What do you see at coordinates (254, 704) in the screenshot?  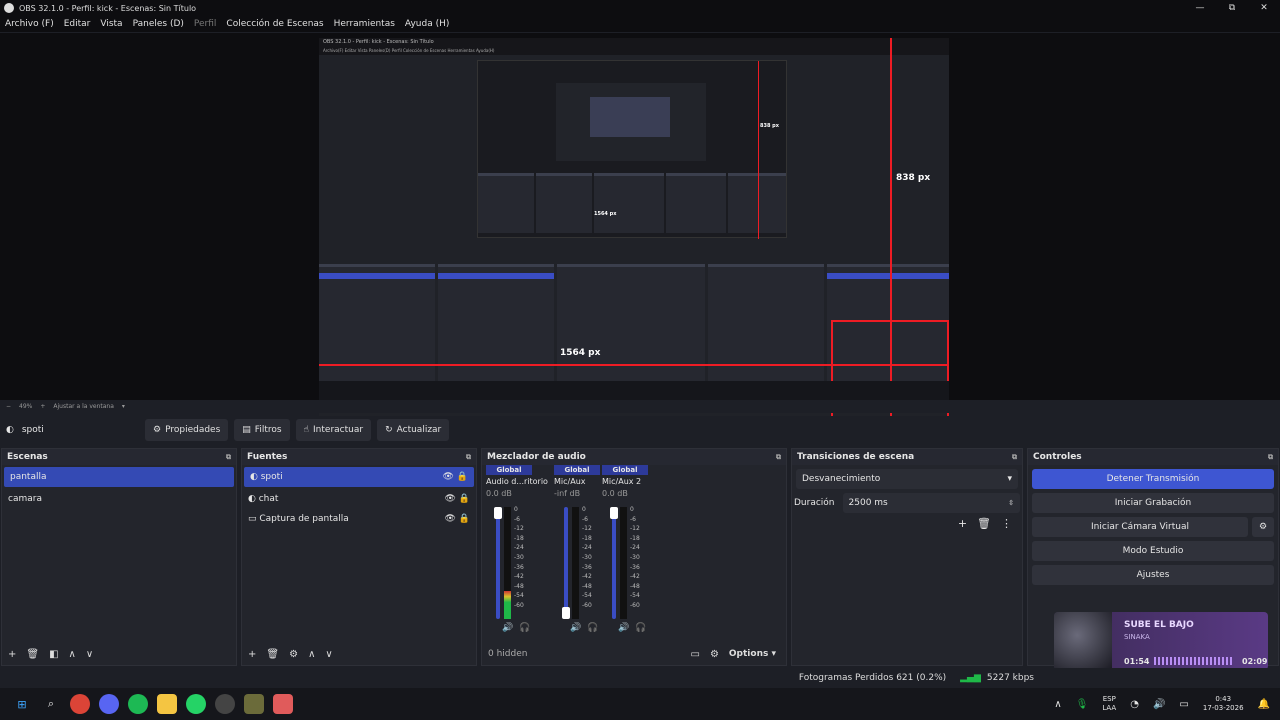 I see `app-icon` at bounding box center [254, 704].